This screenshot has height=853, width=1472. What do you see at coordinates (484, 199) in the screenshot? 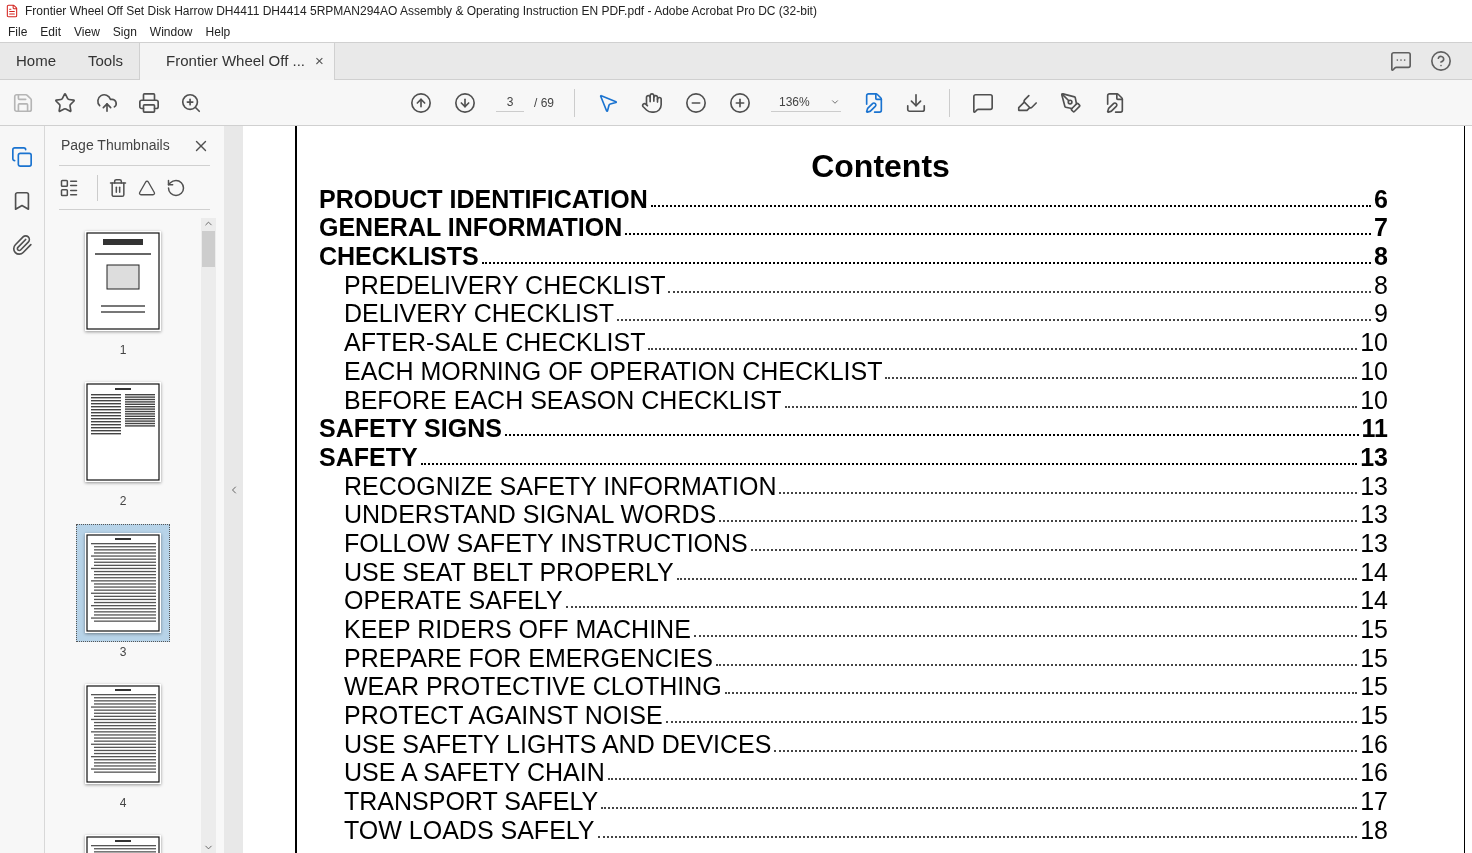
I see `toc-entry-title: PRODUCT IDENTIFICATION` at bounding box center [484, 199].